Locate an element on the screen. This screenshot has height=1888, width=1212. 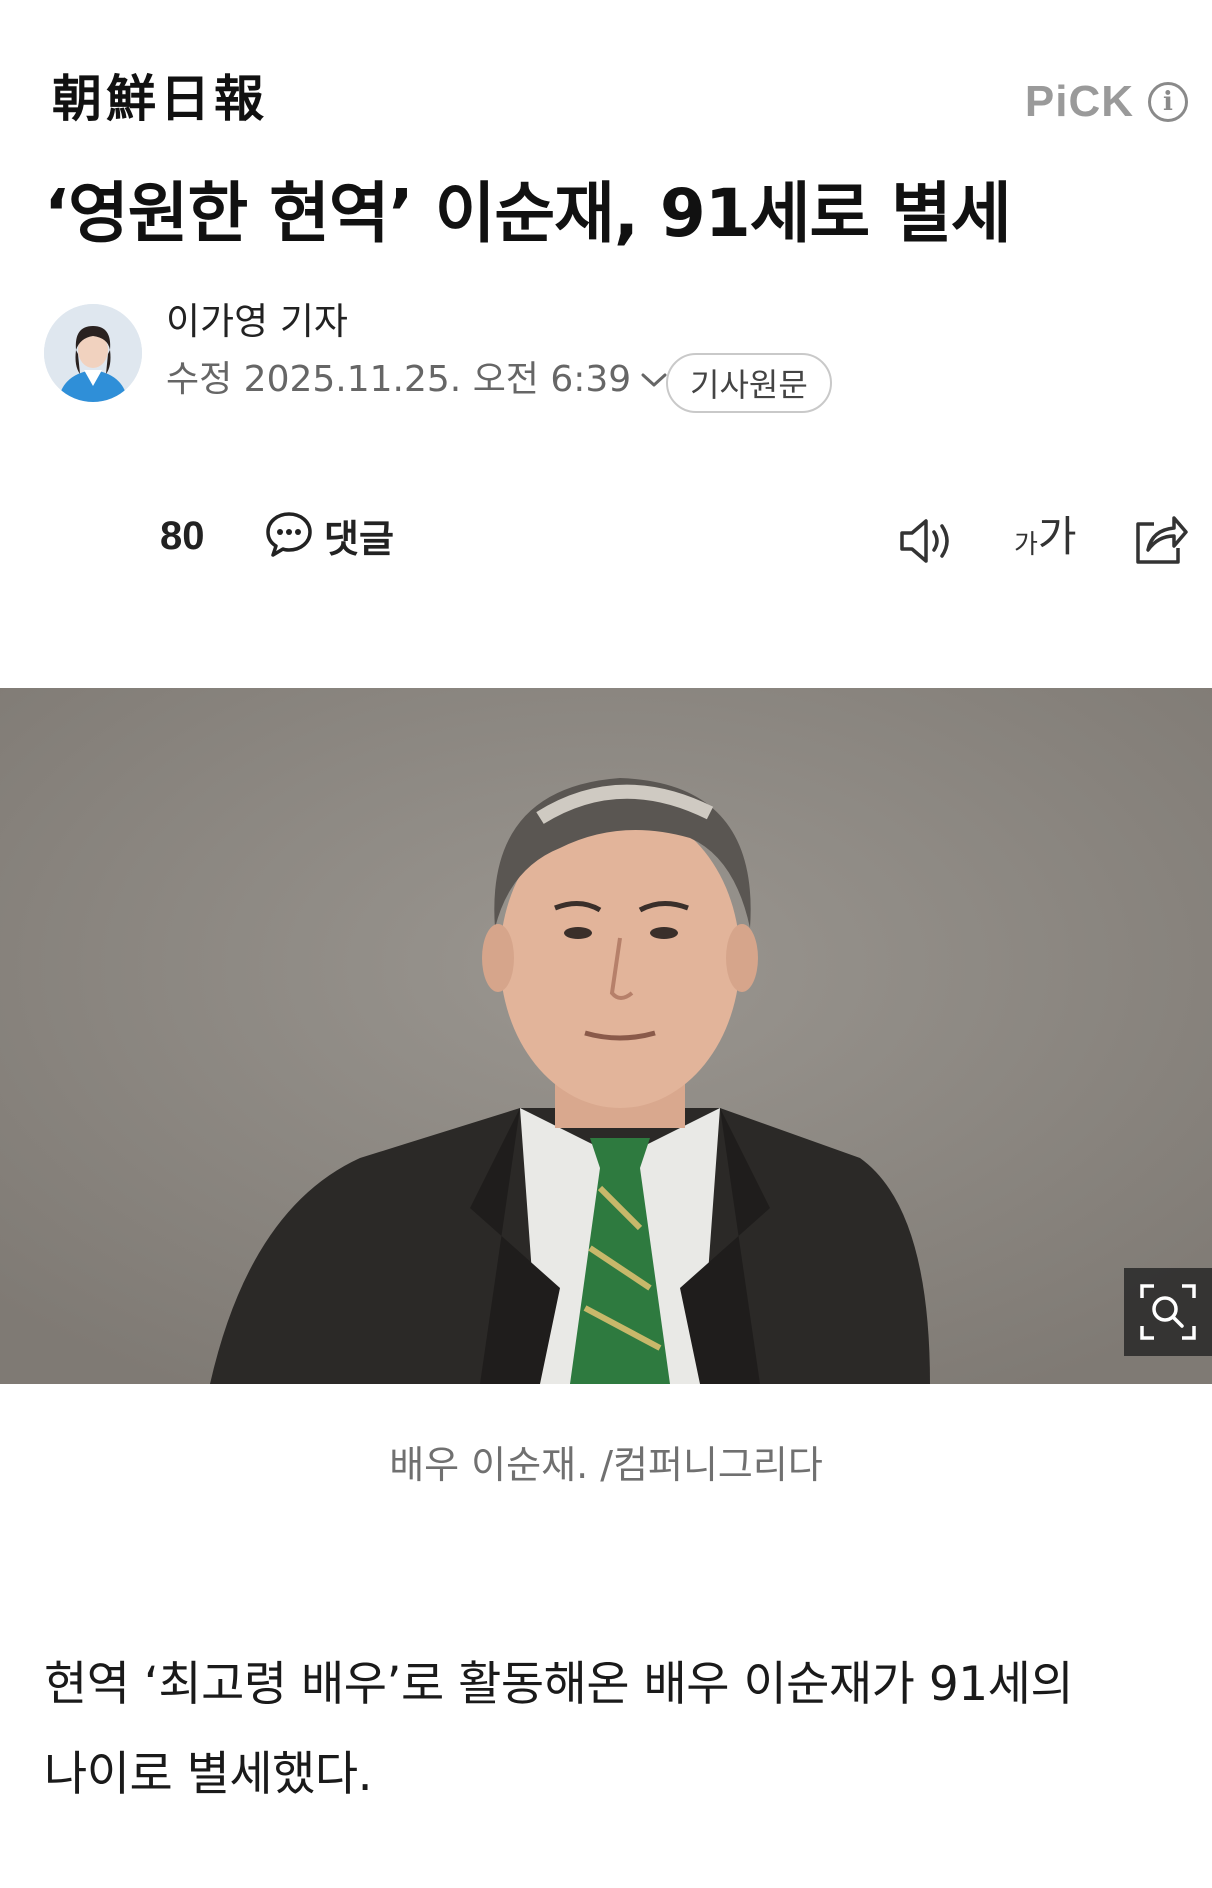
newspaper-logo: 朝鮮日報 is located at coordinates (160, 99).